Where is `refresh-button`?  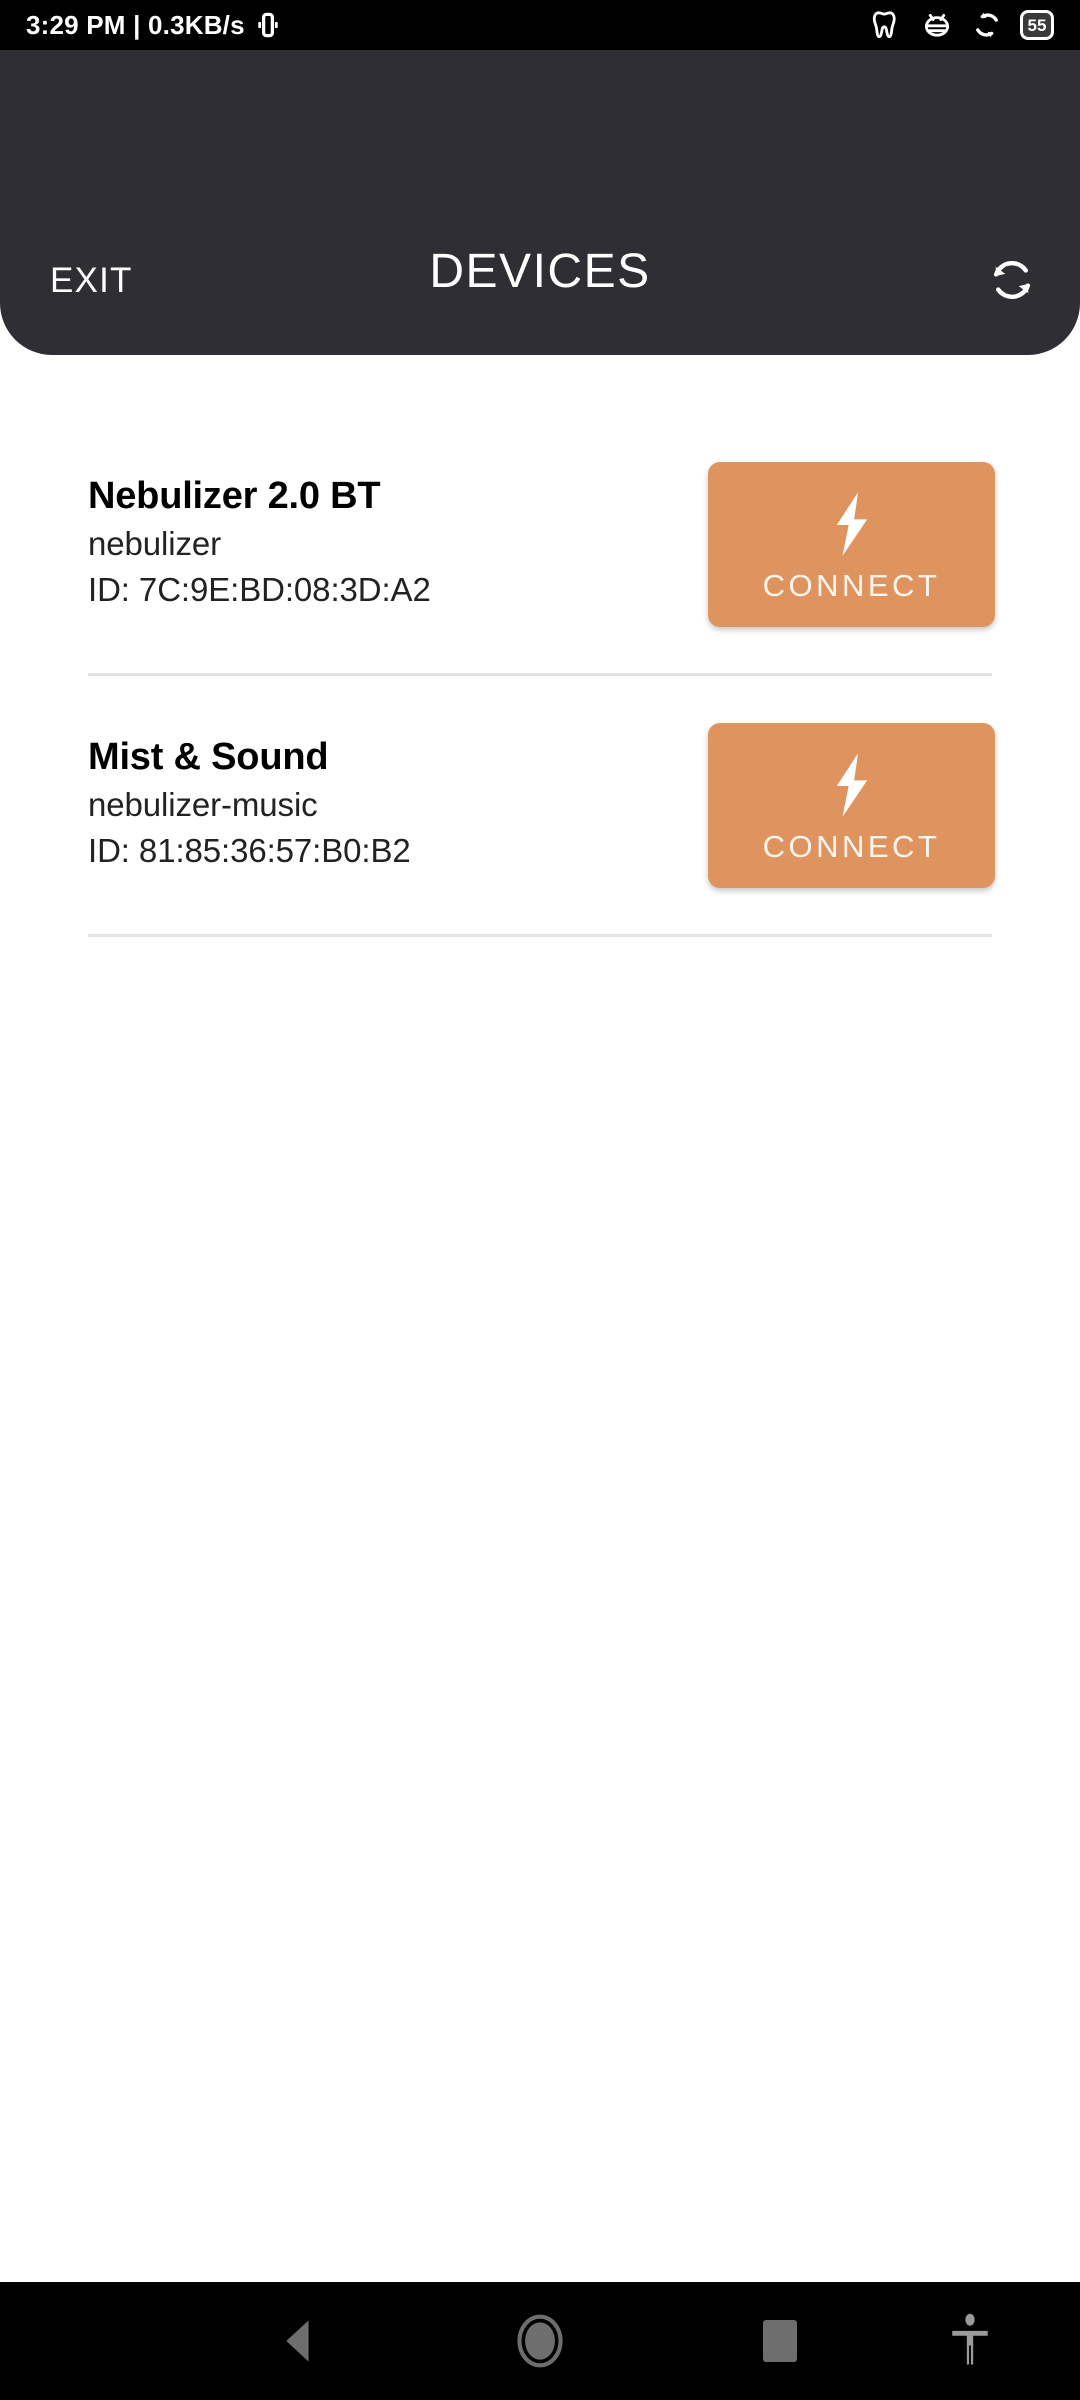 refresh-button is located at coordinates (1012, 280).